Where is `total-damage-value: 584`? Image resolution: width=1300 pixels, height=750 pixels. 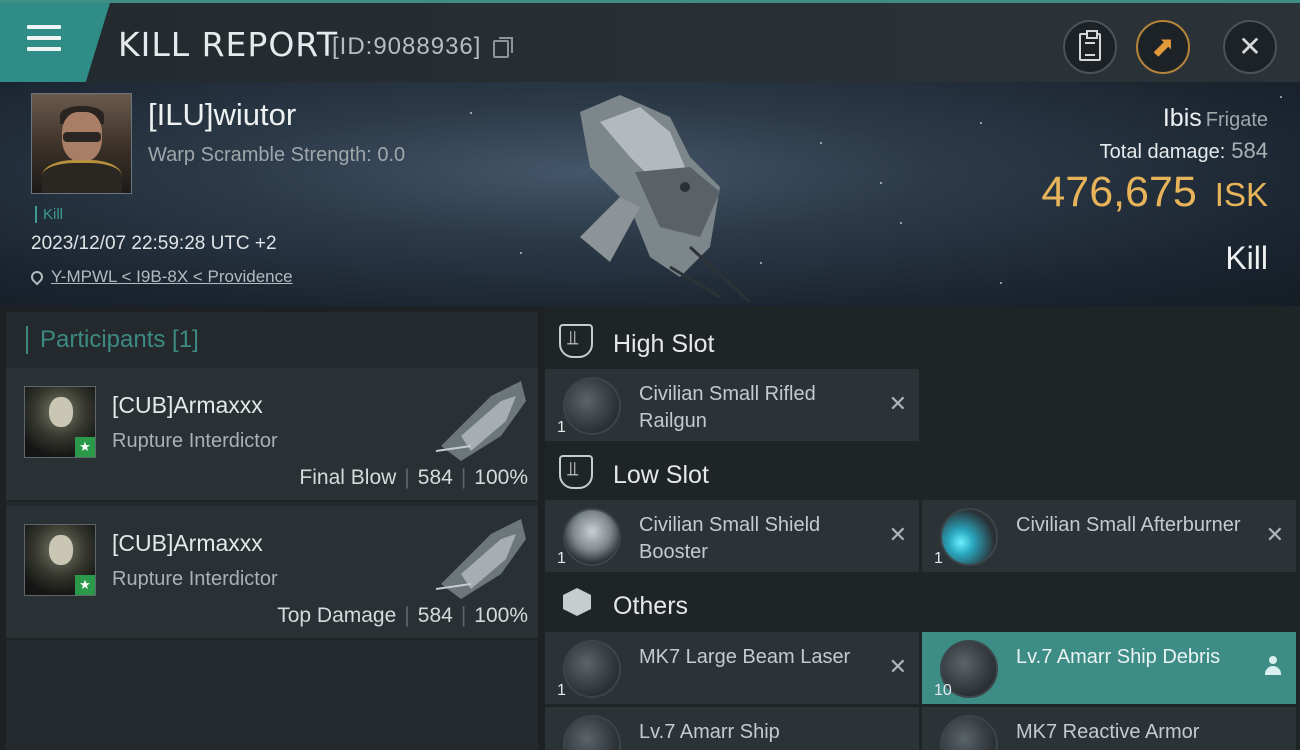 total-damage-value: 584 is located at coordinates (1249, 150).